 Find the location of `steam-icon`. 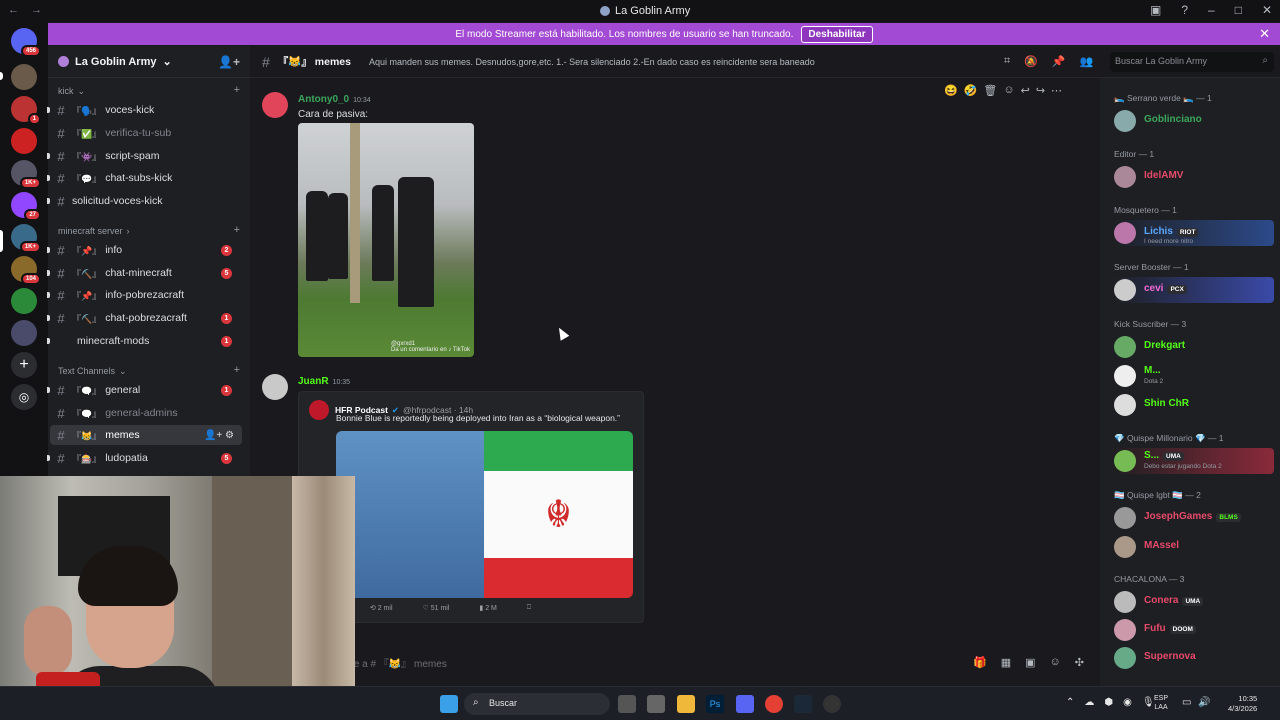

steam-icon is located at coordinates (803, 704).